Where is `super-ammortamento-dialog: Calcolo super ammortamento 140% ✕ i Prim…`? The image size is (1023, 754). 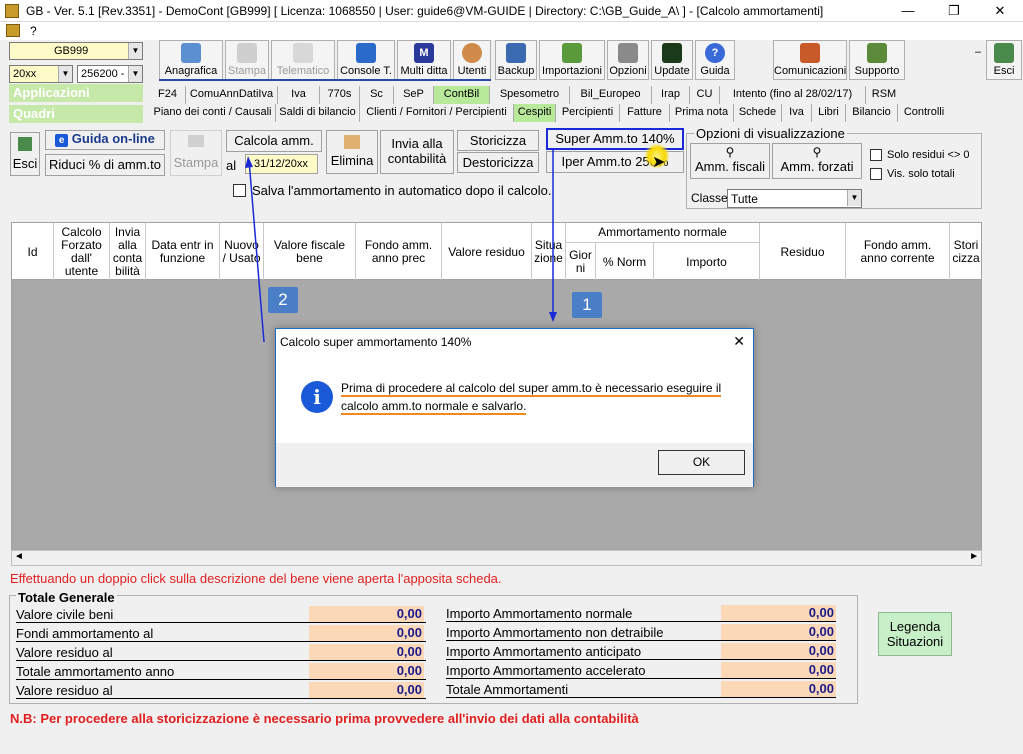 super-ammortamento-dialog: Calcolo super ammortamento 140% ✕ i Prim… is located at coordinates (514, 407).